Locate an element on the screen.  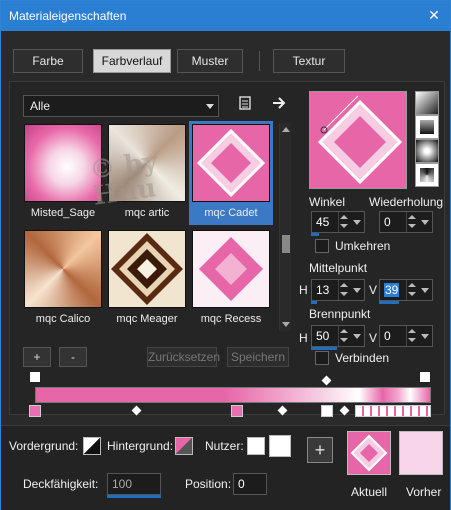
tab-separator is located at coordinates (259, 61).